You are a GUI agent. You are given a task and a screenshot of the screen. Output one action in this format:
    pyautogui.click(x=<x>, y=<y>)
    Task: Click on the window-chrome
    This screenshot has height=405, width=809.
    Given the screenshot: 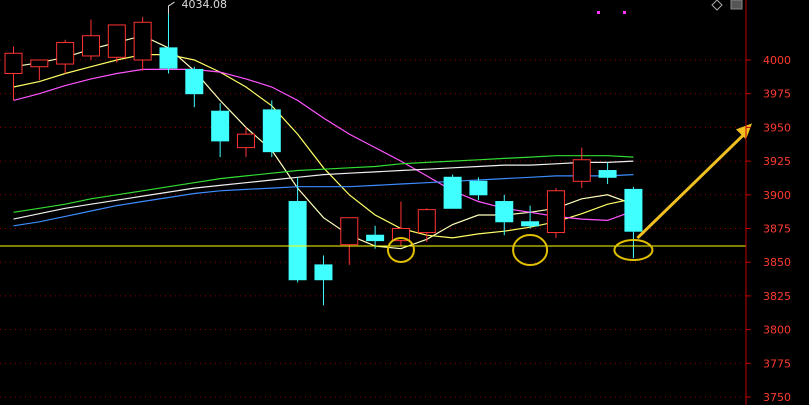 What is the action you would take?
    pyautogui.click(x=670, y=7)
    